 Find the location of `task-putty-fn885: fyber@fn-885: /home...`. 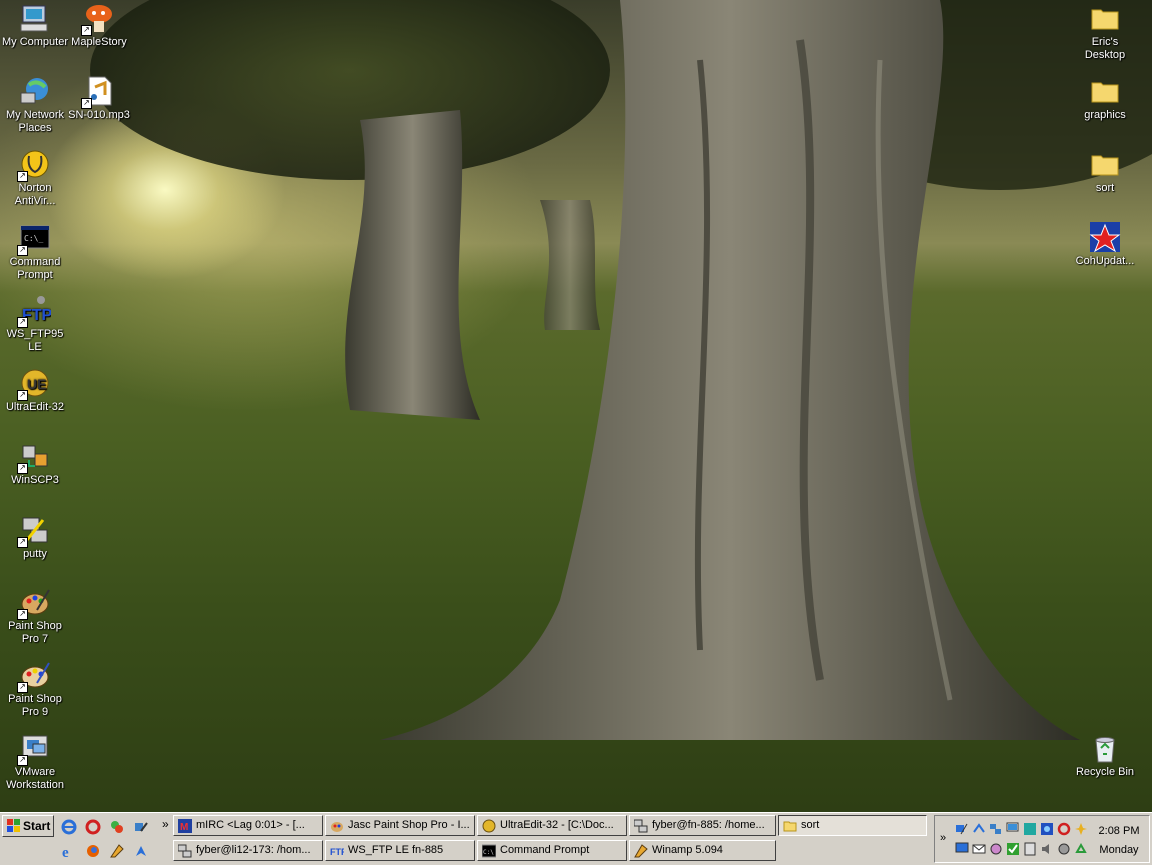

task-putty-fn885: fyber@fn-885: /home... is located at coordinates (702, 825).